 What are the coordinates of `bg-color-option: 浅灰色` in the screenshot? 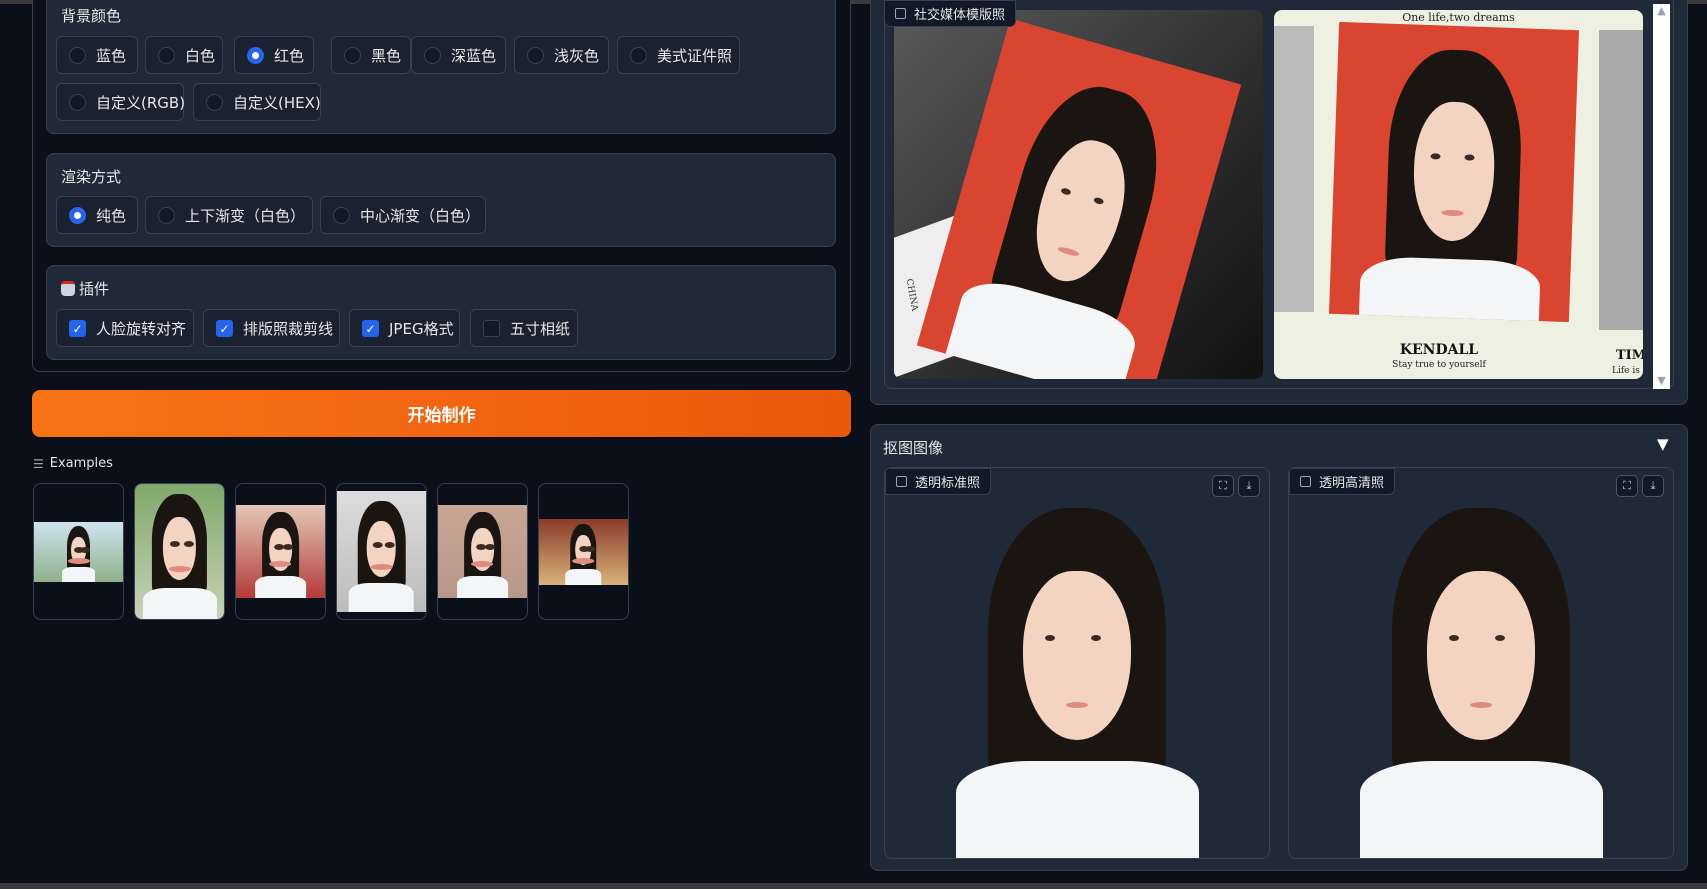 It's located at (561, 55).